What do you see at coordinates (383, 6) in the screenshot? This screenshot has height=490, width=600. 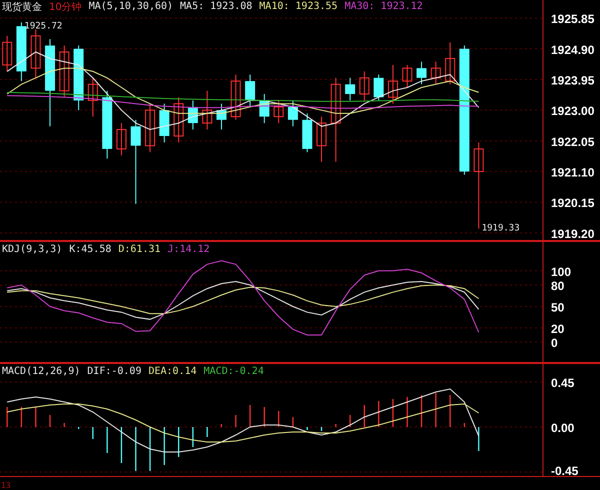 I see `legend-label: MA30: 1923.12` at bounding box center [383, 6].